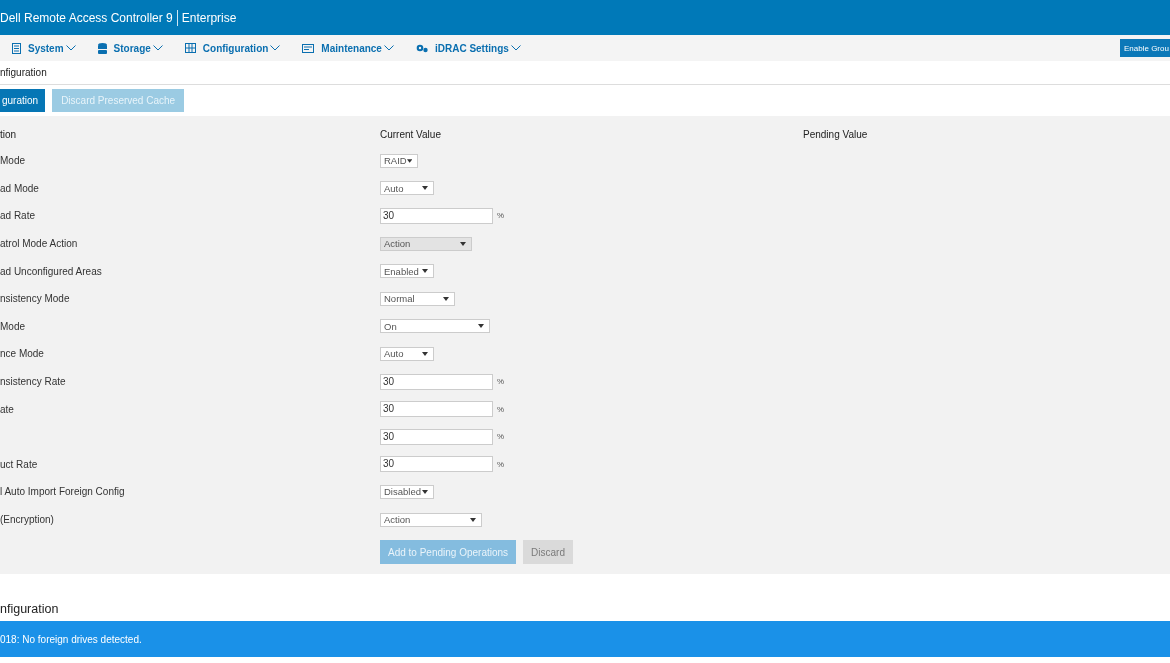 This screenshot has width=1170, height=663. I want to click on setting-label: ad Rate, so click(18, 216).